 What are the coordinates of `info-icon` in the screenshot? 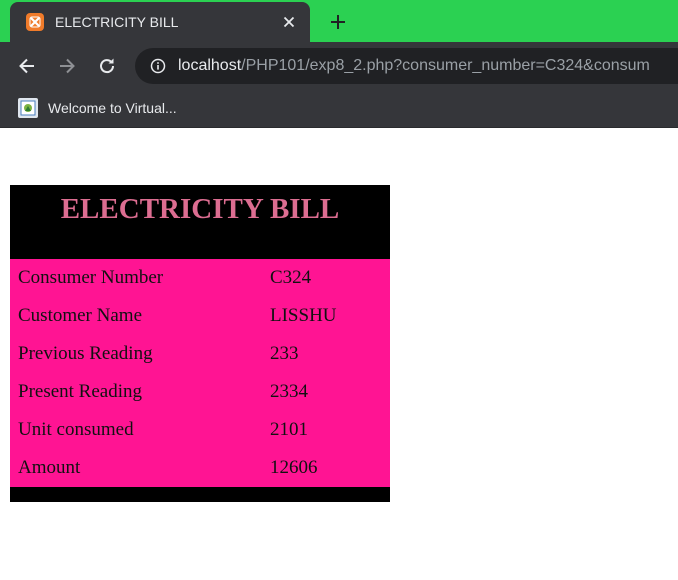 It's located at (158, 66).